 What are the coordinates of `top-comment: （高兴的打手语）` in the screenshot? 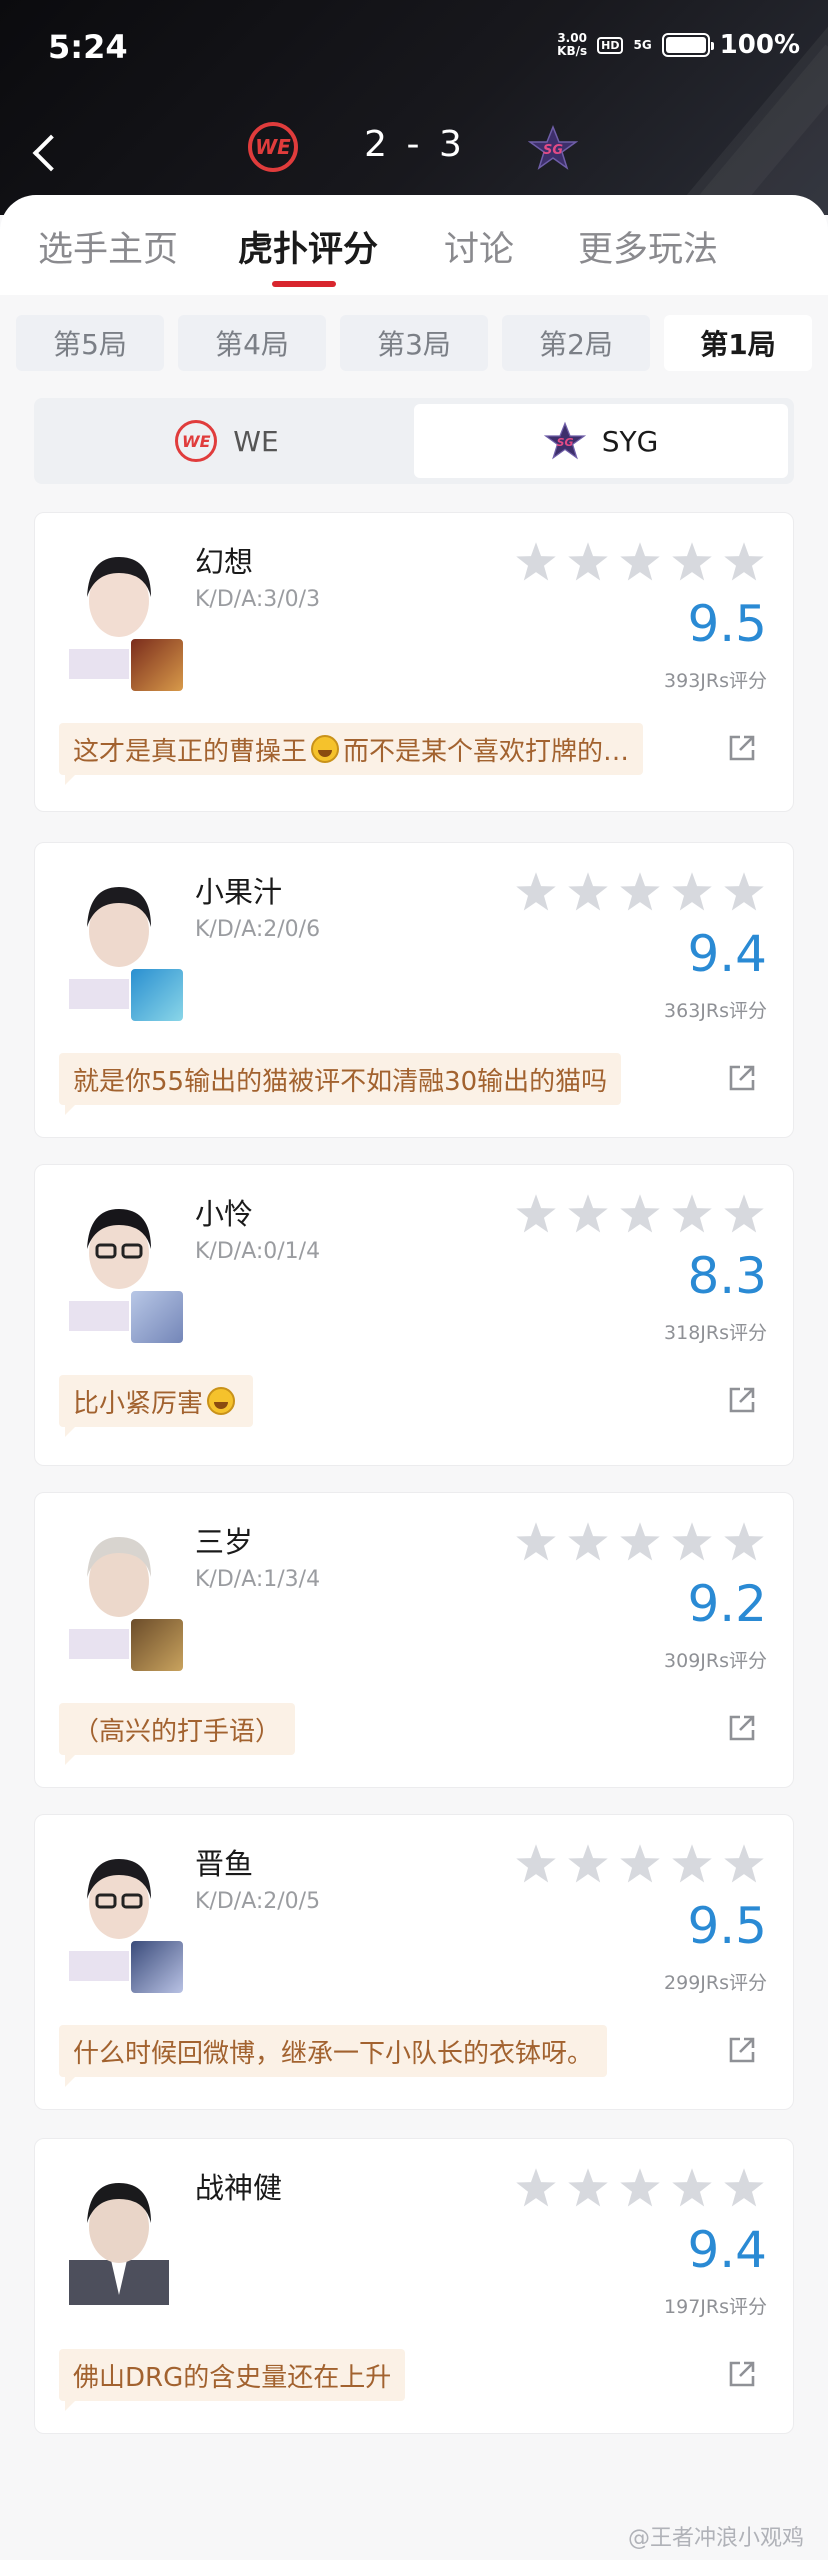 It's located at (177, 1729).